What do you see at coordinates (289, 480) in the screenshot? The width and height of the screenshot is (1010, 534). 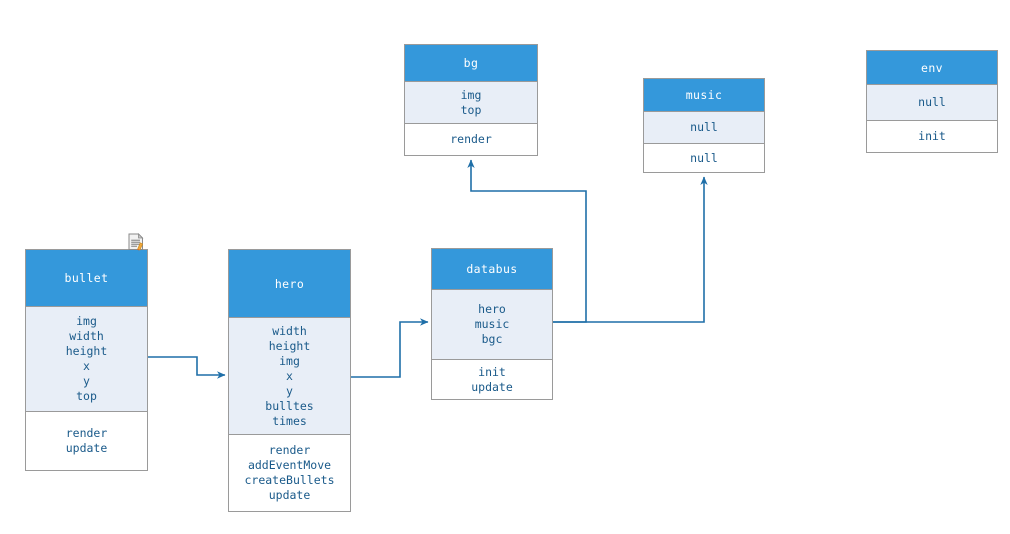 I see `class-member: createBullets` at bounding box center [289, 480].